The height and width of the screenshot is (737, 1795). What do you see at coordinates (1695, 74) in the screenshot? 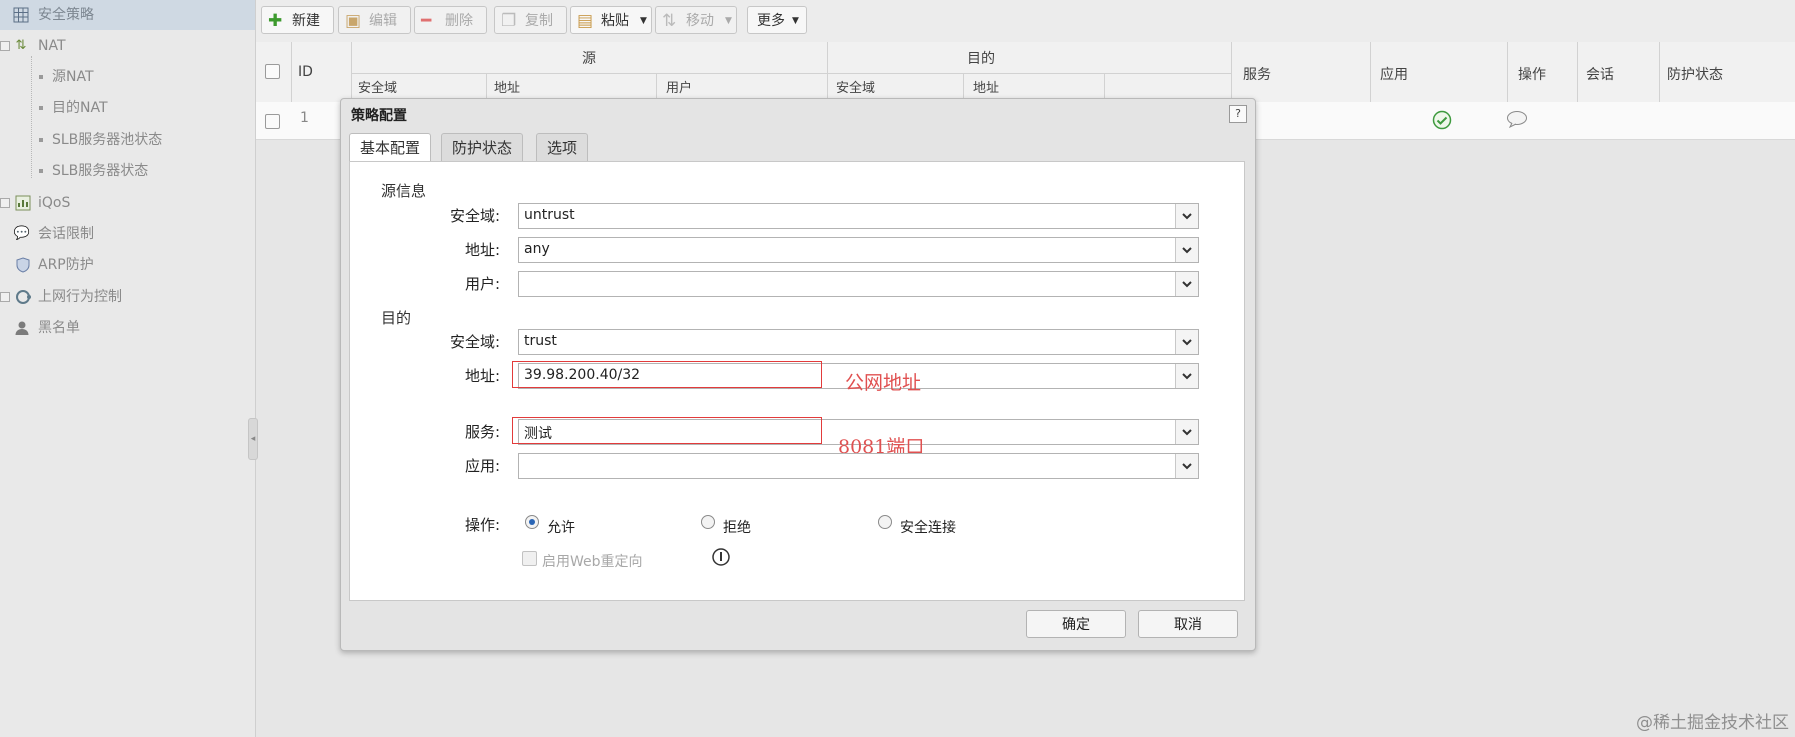
I see `header-protection-status: 防护状态` at bounding box center [1695, 74].